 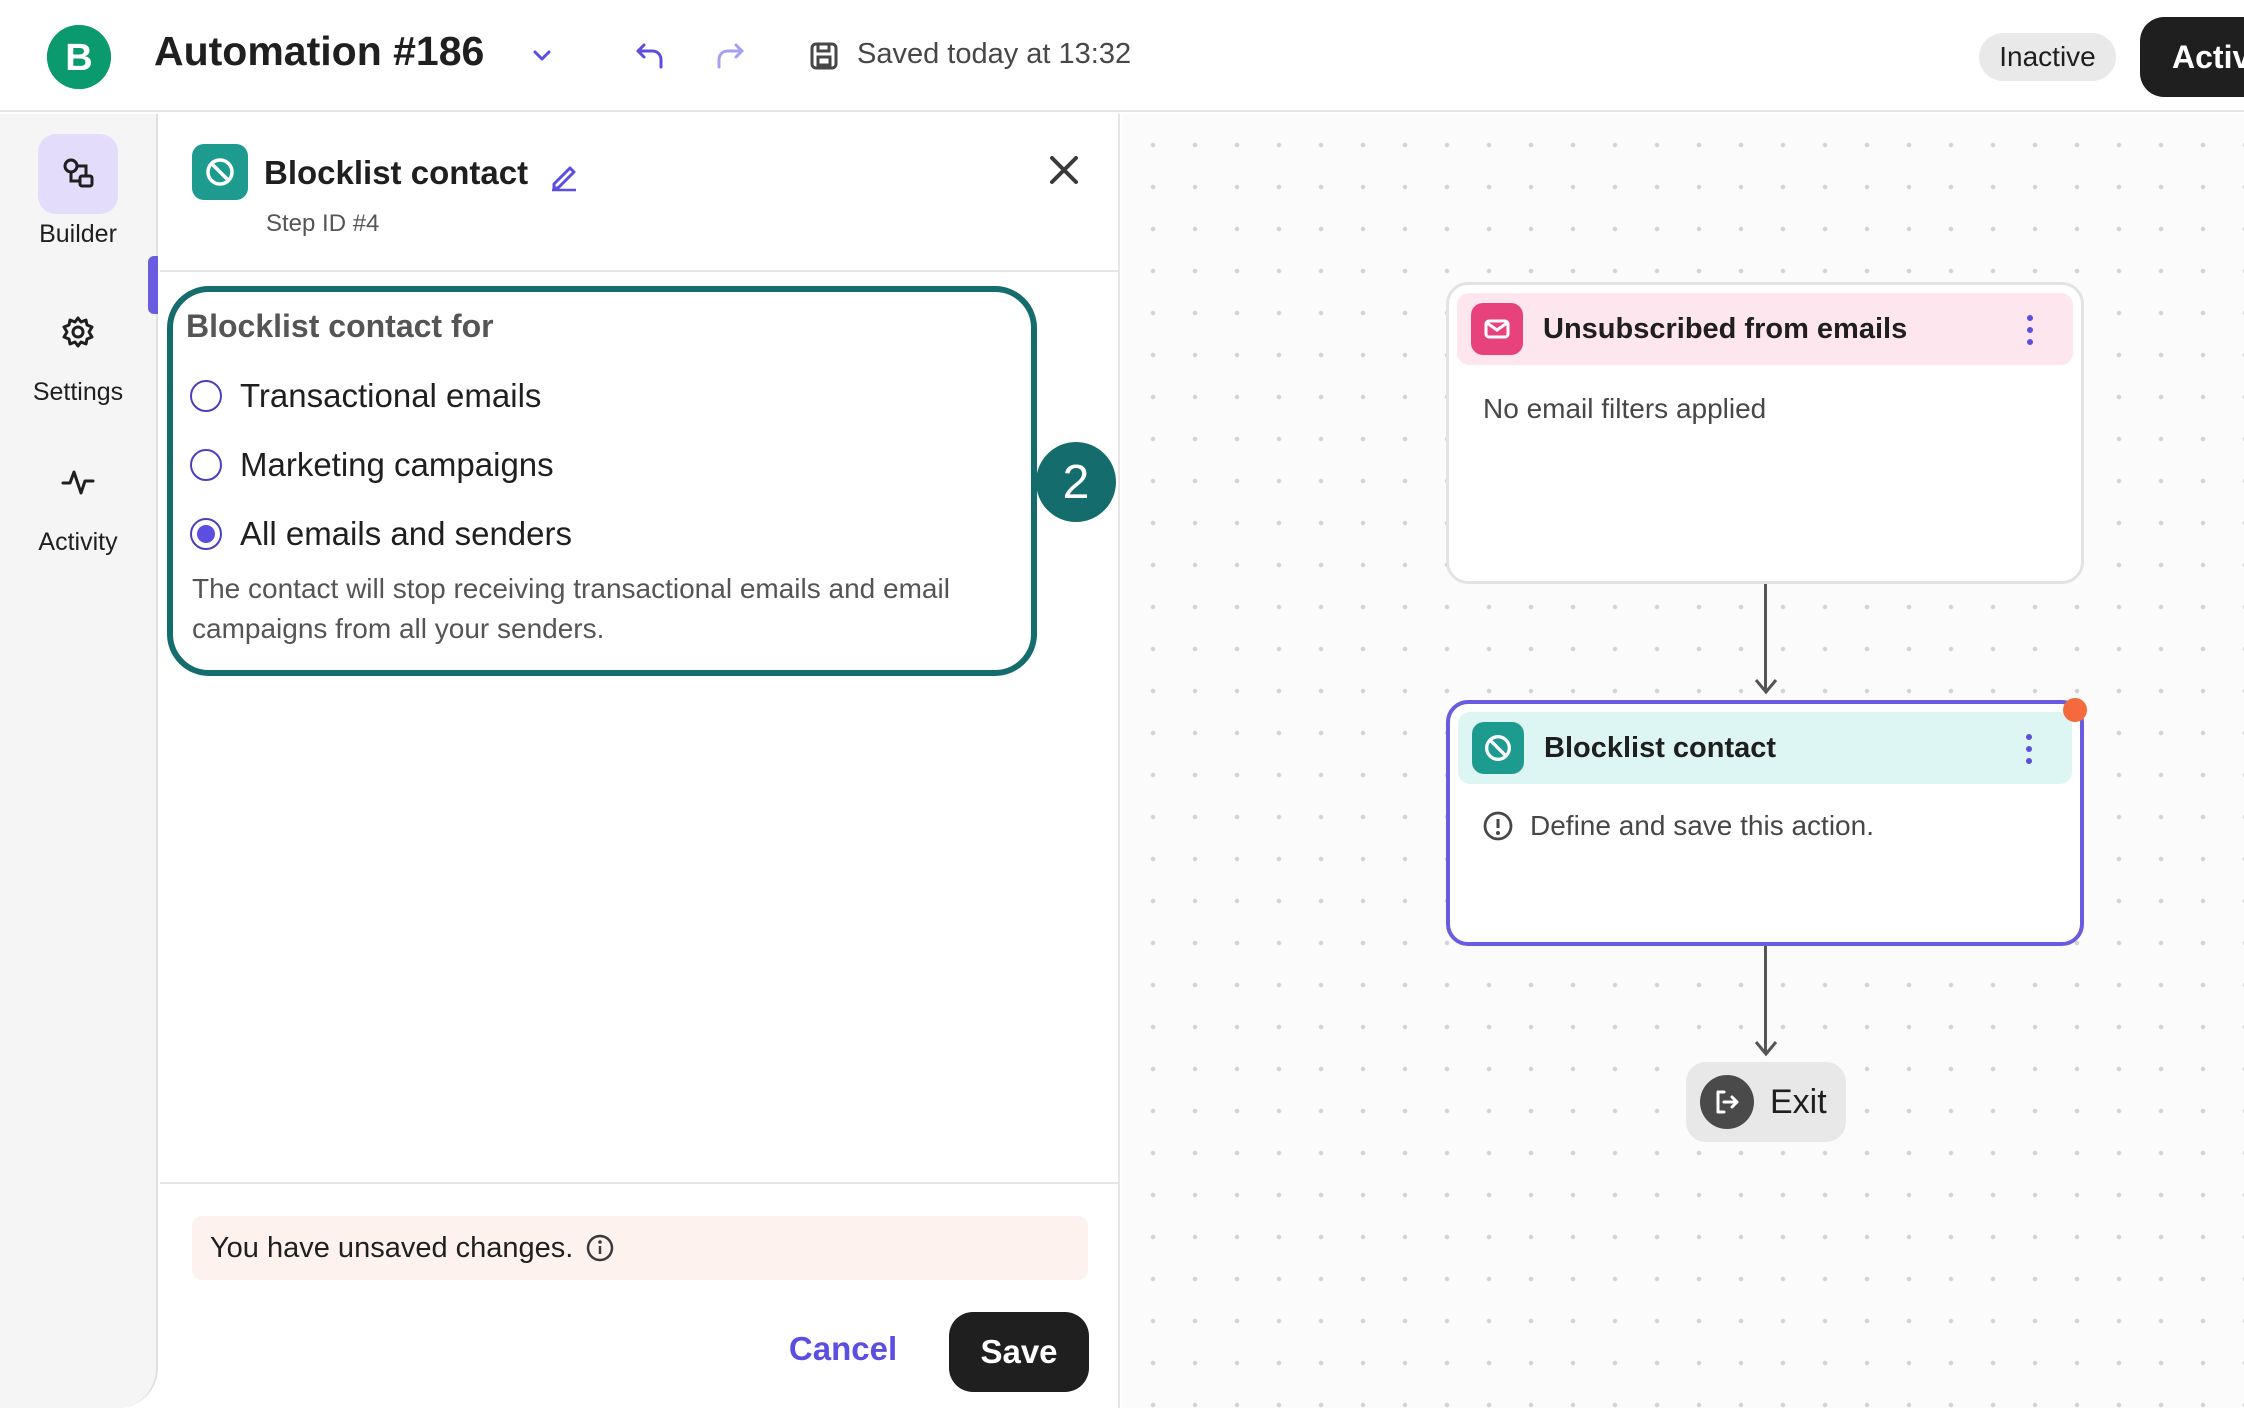 I want to click on option-transactional-emails: Transactional emails, so click(x=365, y=396).